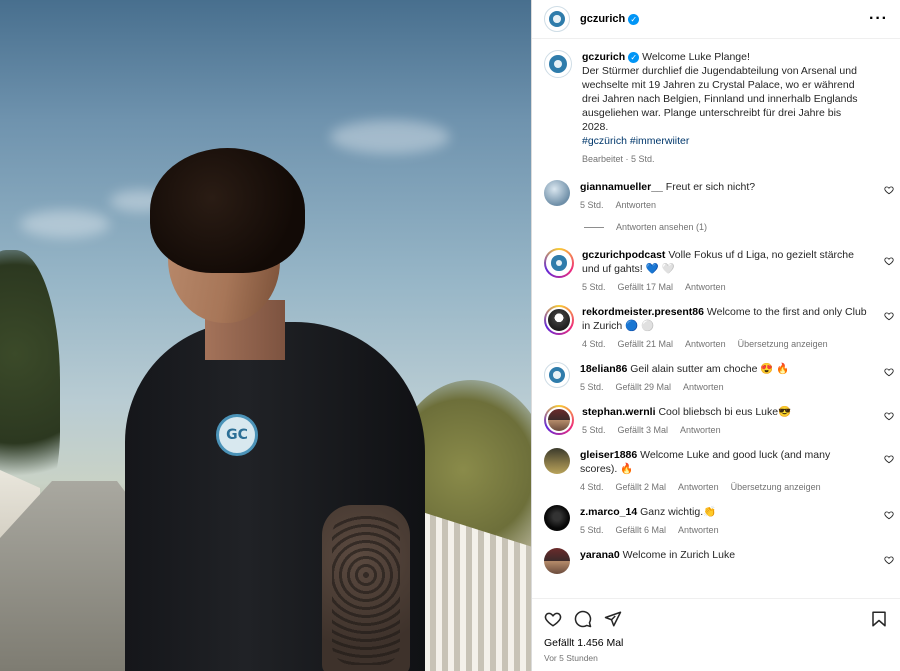 The image size is (900, 671). What do you see at coordinates (623, 255) in the screenshot?
I see `comment-username: gczurichpodcast` at bounding box center [623, 255].